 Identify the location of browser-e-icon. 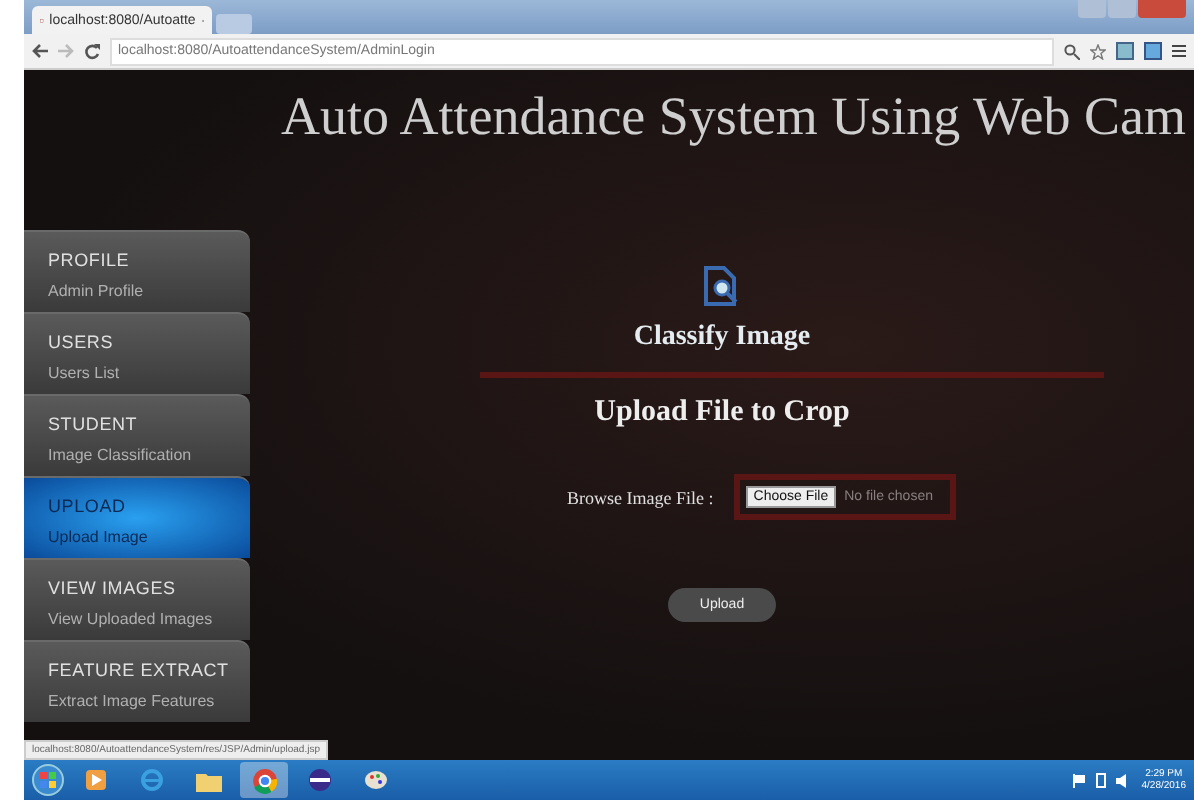
(152, 780).